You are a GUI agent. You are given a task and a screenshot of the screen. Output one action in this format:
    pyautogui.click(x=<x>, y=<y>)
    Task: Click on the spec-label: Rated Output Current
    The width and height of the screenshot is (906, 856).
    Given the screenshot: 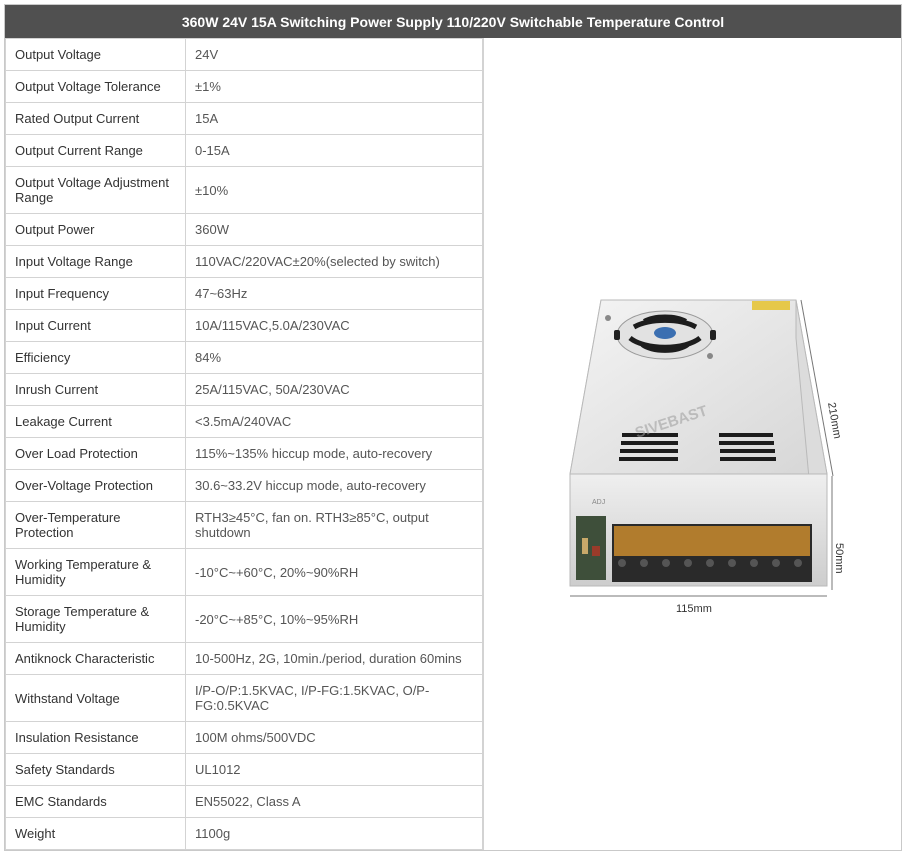 What is the action you would take?
    pyautogui.click(x=95, y=118)
    